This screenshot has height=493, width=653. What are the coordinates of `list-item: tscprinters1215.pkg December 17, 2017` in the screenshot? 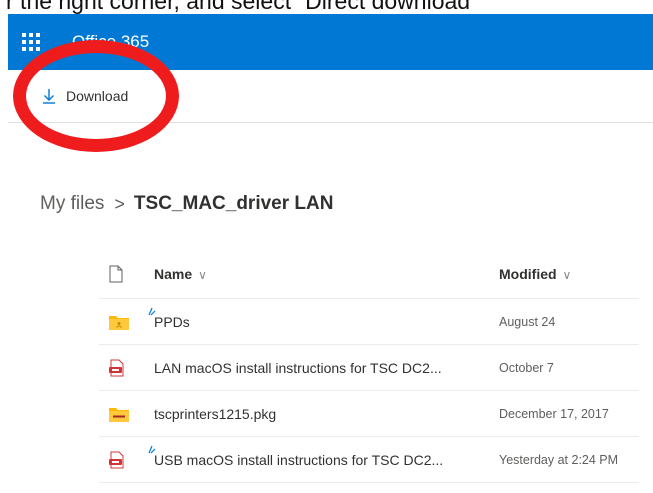 It's located at (369, 414).